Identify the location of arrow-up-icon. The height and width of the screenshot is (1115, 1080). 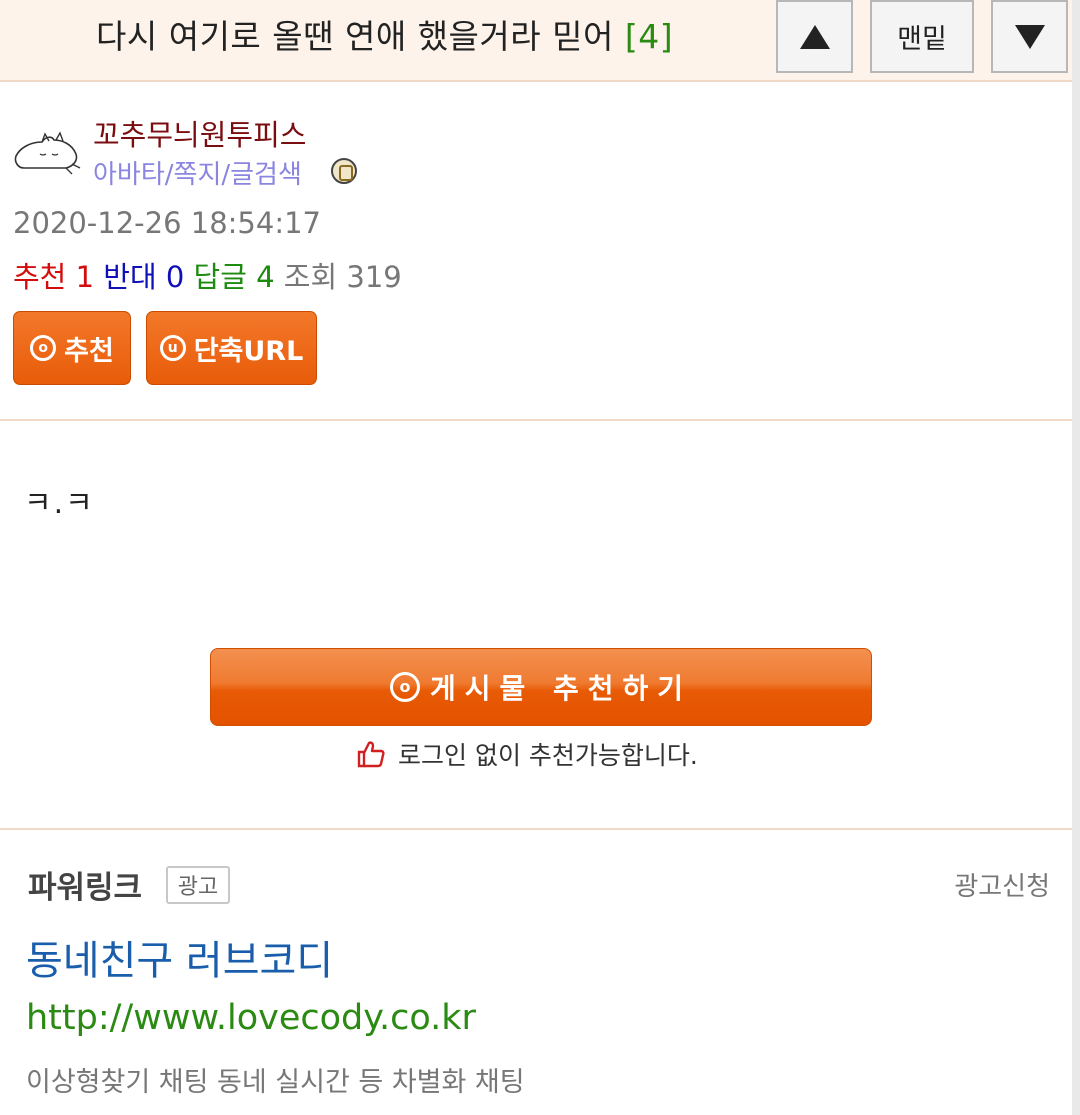
(814, 36).